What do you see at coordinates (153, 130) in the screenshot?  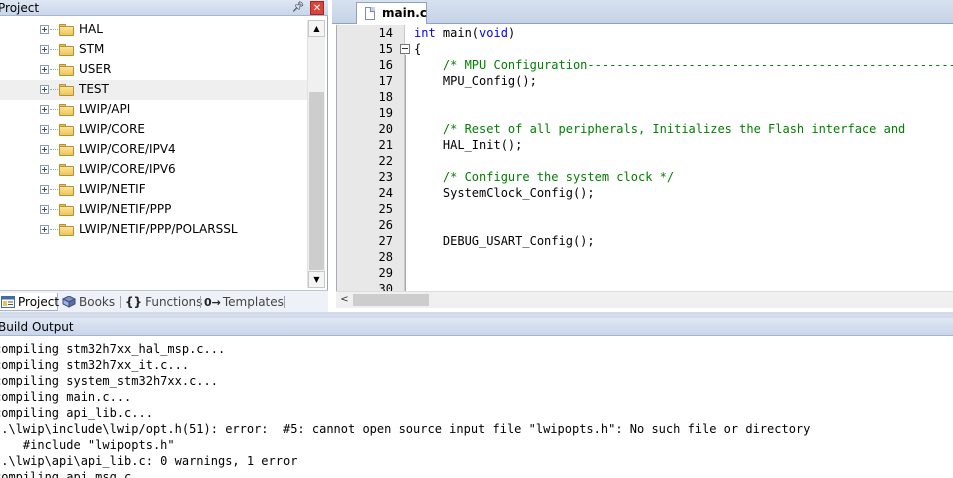 I see `tree-item: LWIP/CORE` at bounding box center [153, 130].